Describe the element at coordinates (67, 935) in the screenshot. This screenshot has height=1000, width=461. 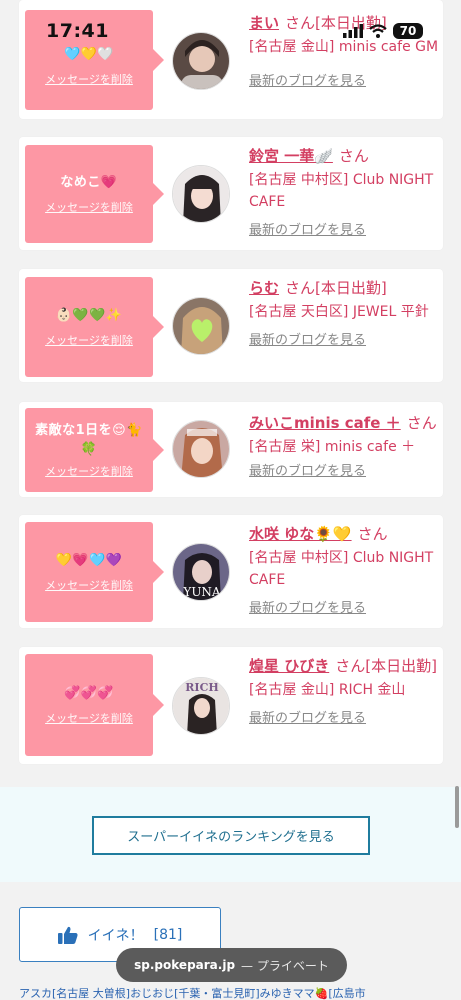
I see `thumbs-up-icon` at that location.